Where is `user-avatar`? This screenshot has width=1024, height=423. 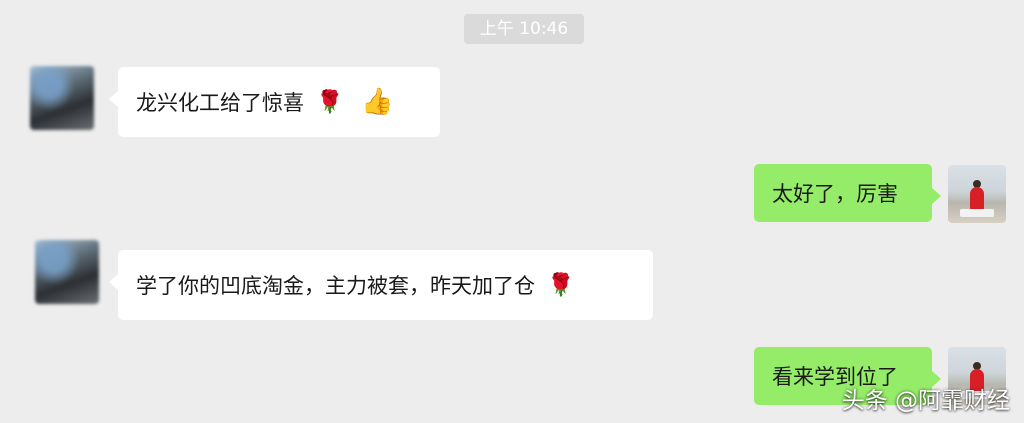 user-avatar is located at coordinates (977, 194).